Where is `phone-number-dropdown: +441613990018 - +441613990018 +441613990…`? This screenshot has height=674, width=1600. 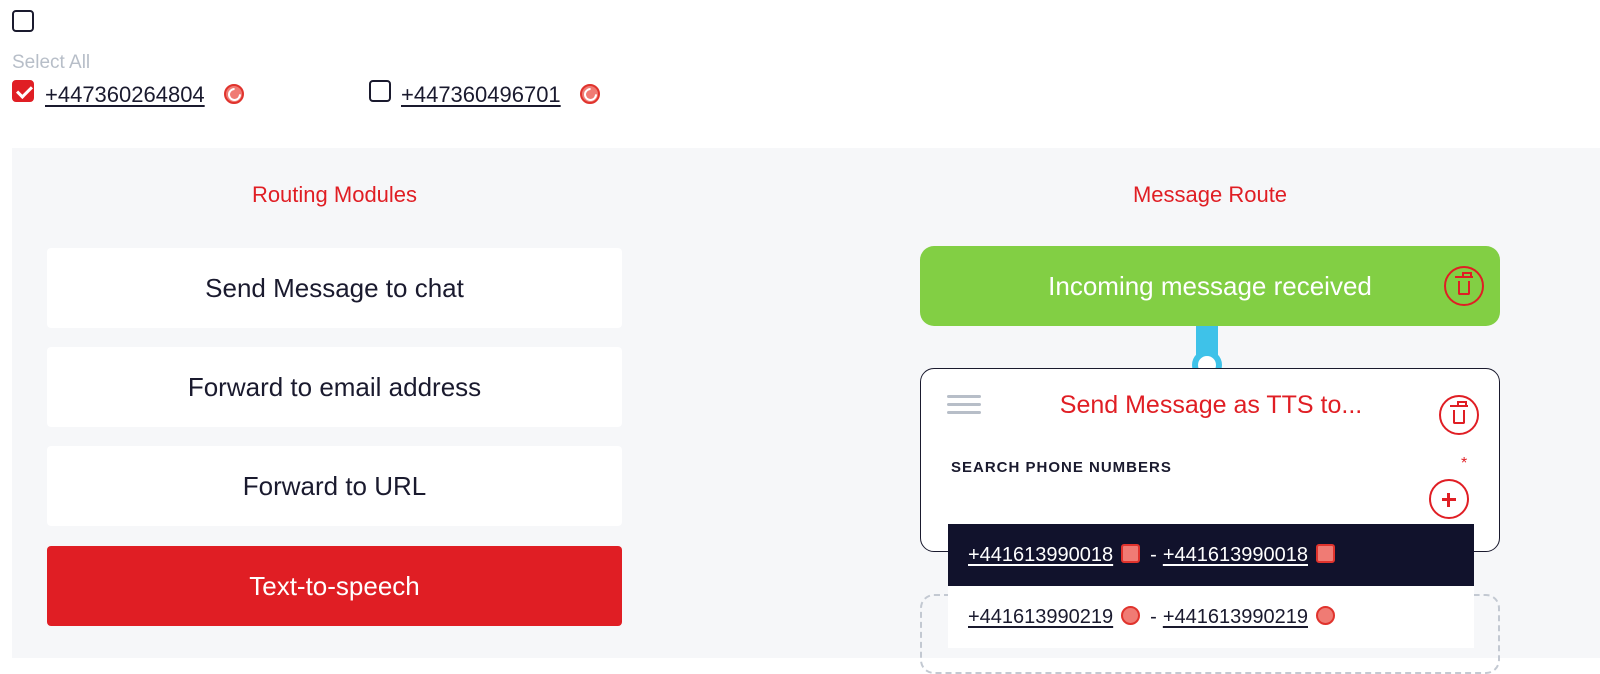
phone-number-dropdown: +441613990018 - +441613990018 +441613990… is located at coordinates (1211, 586).